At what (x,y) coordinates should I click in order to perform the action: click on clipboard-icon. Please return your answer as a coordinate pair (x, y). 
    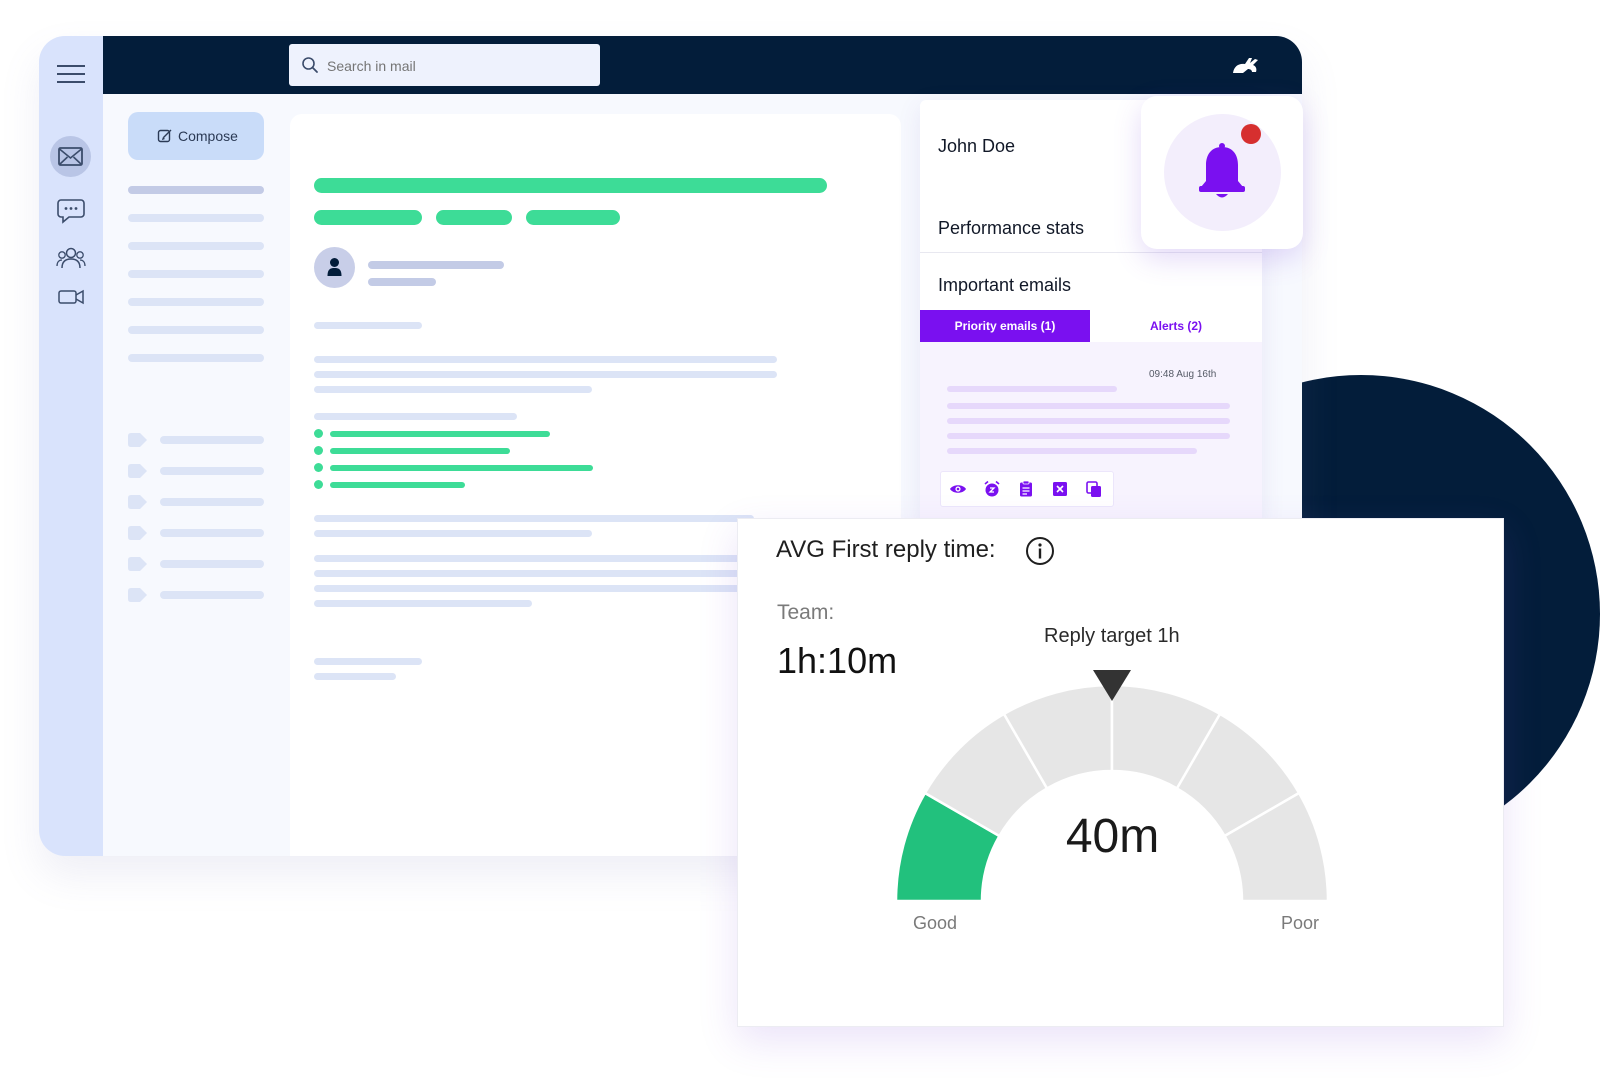
    Looking at the image, I should click on (1026, 489).